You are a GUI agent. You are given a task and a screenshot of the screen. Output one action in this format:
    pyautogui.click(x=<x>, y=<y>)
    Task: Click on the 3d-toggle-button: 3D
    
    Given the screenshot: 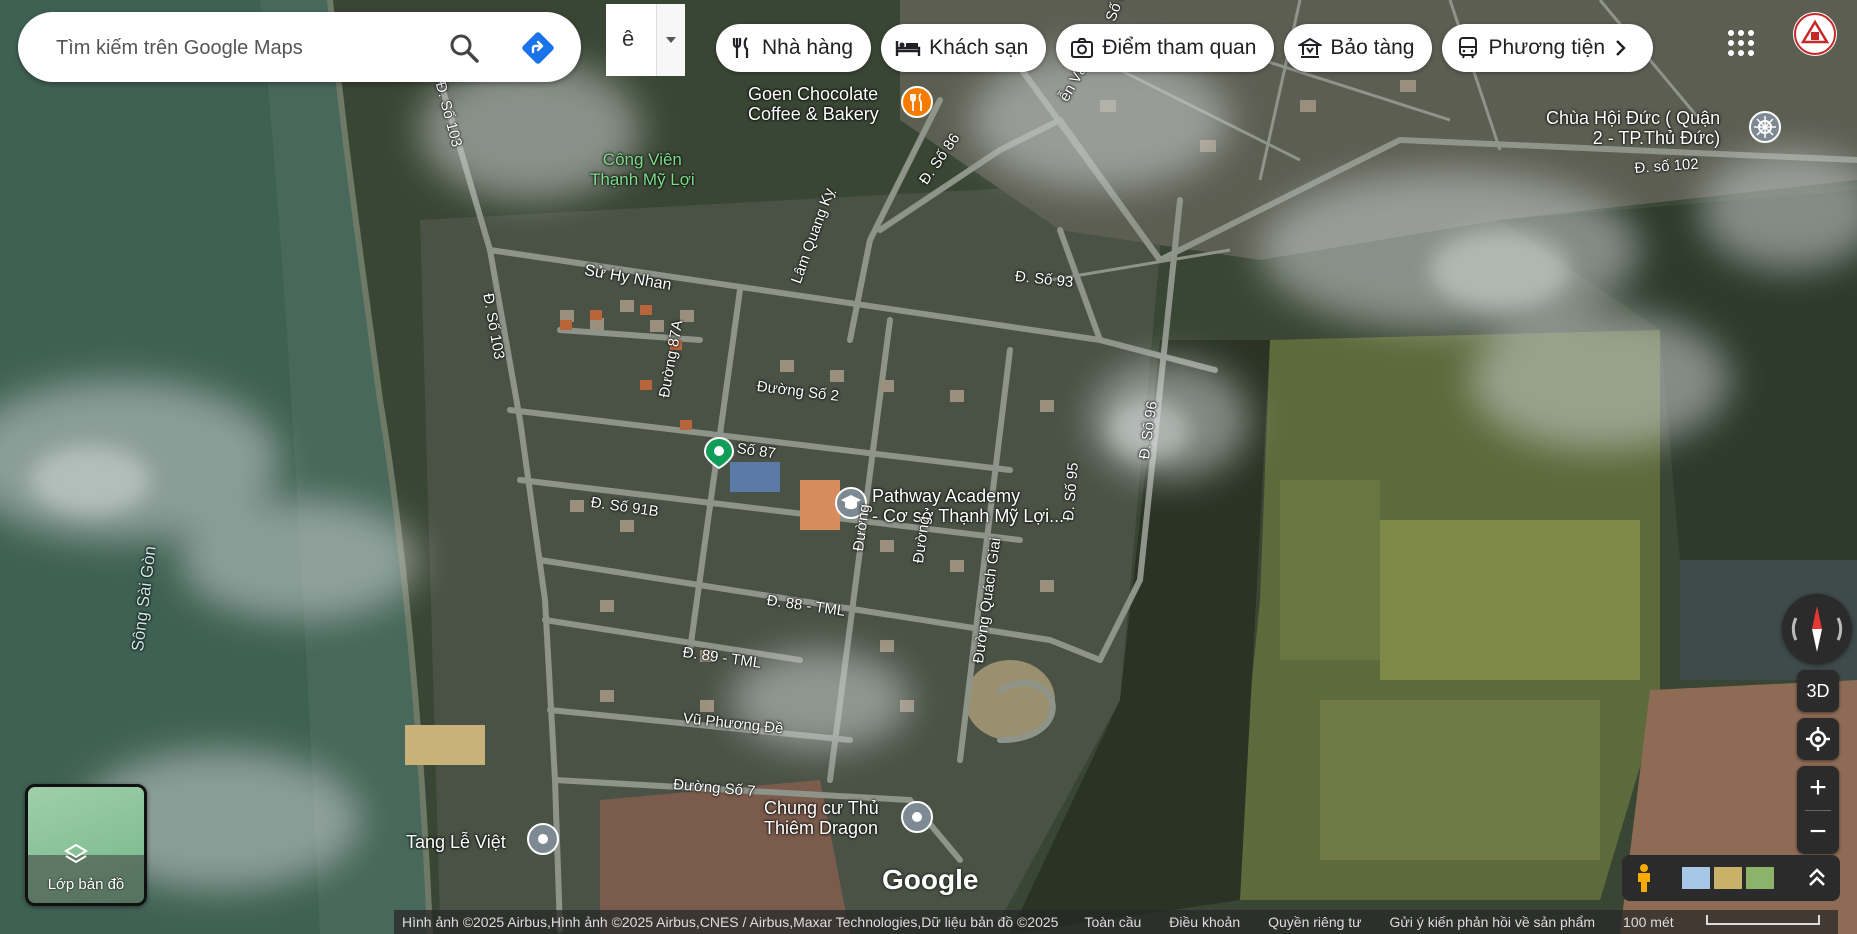 What is the action you would take?
    pyautogui.click(x=1818, y=691)
    